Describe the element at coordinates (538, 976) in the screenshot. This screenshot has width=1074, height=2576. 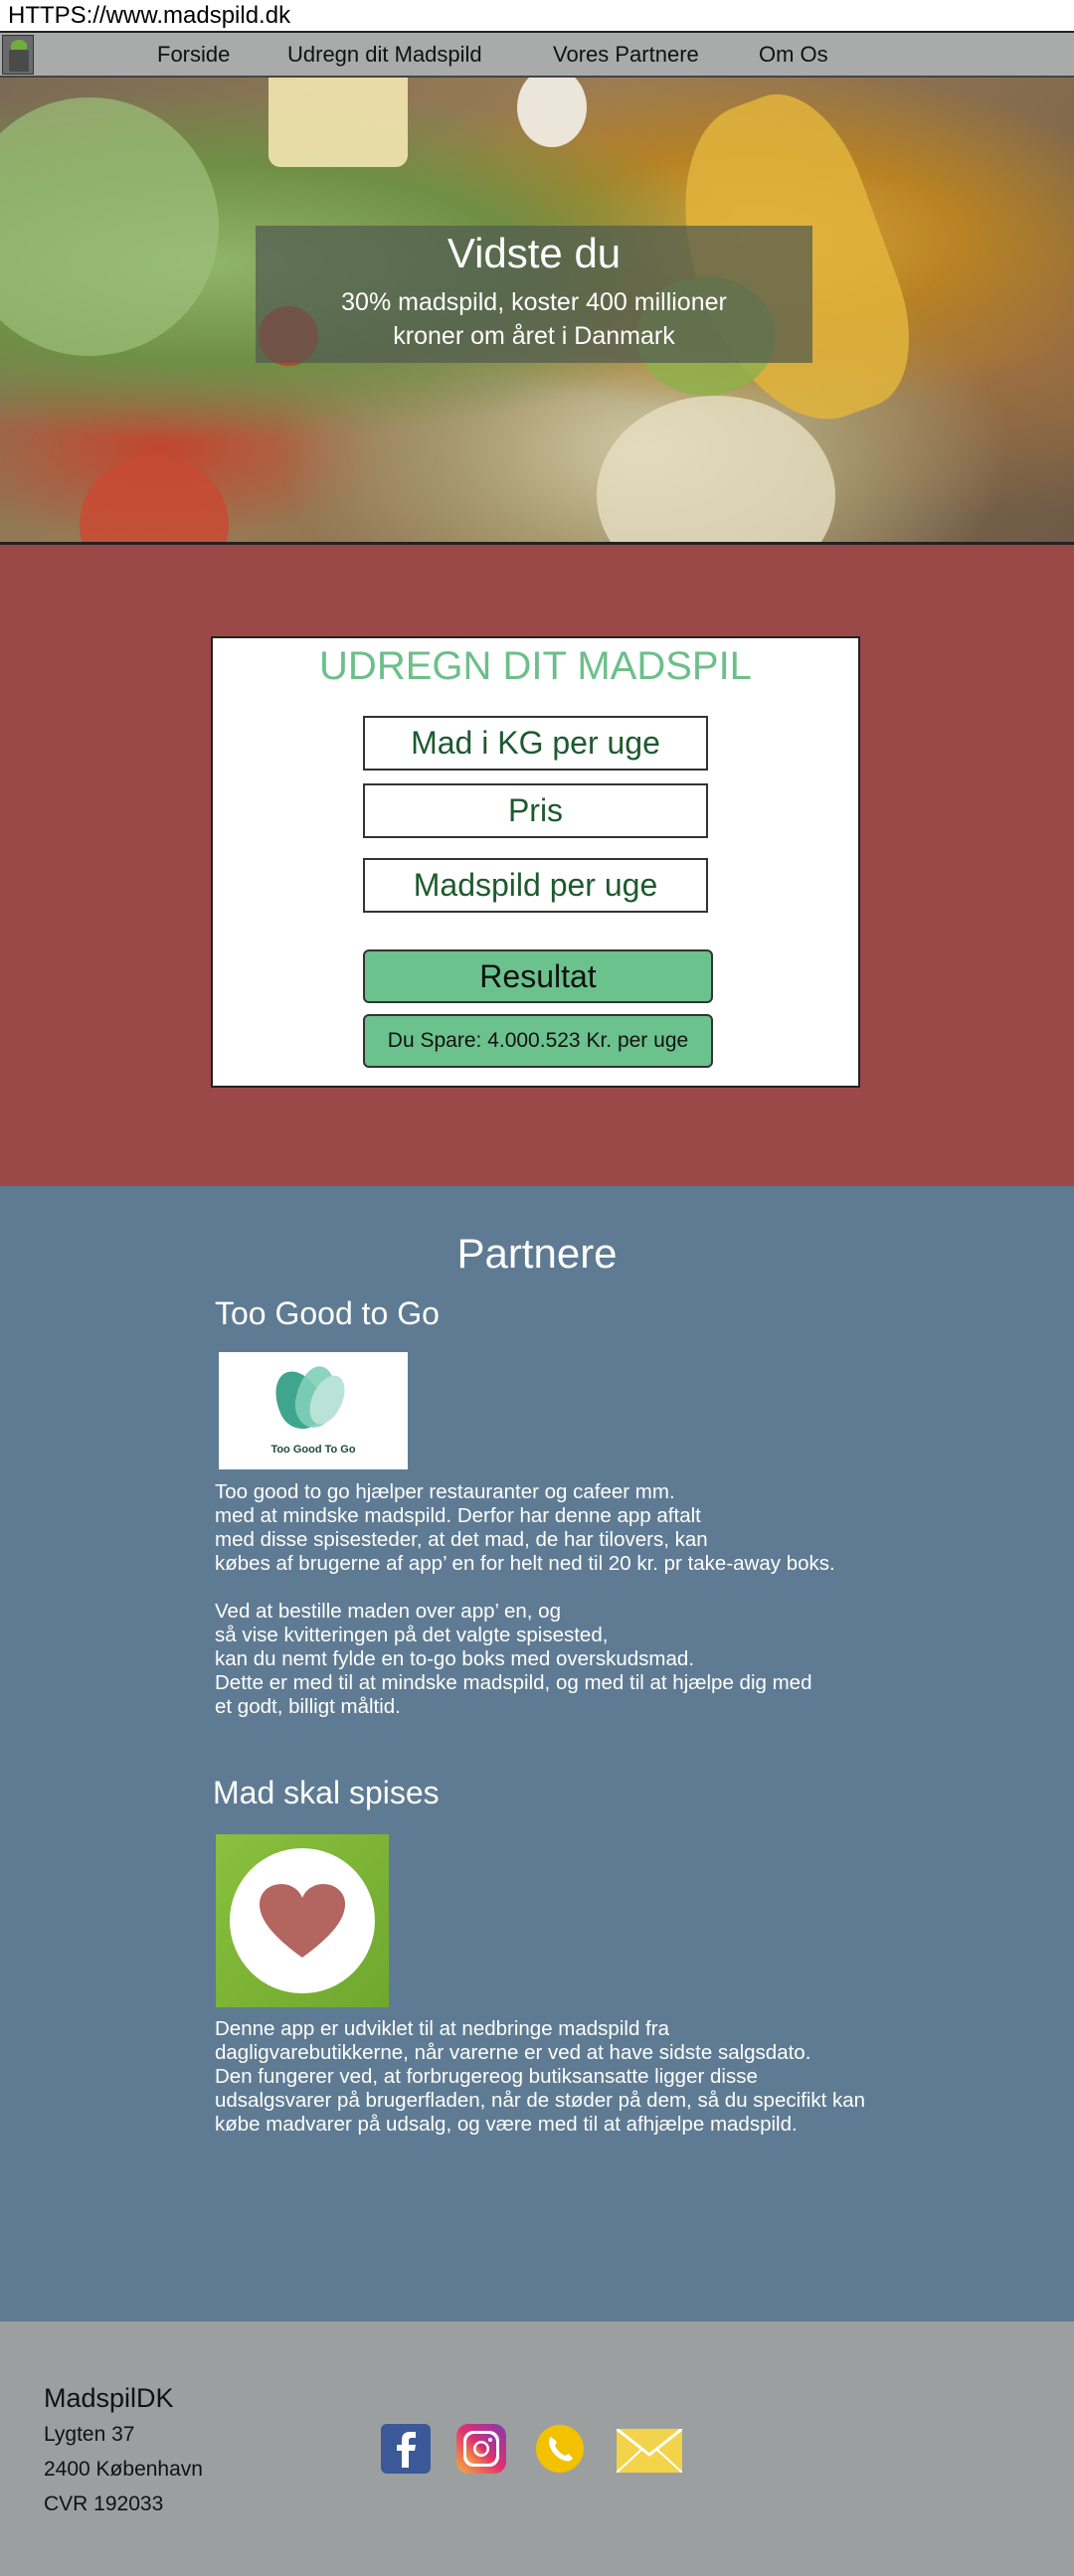
I see `result-button: Resultat` at that location.